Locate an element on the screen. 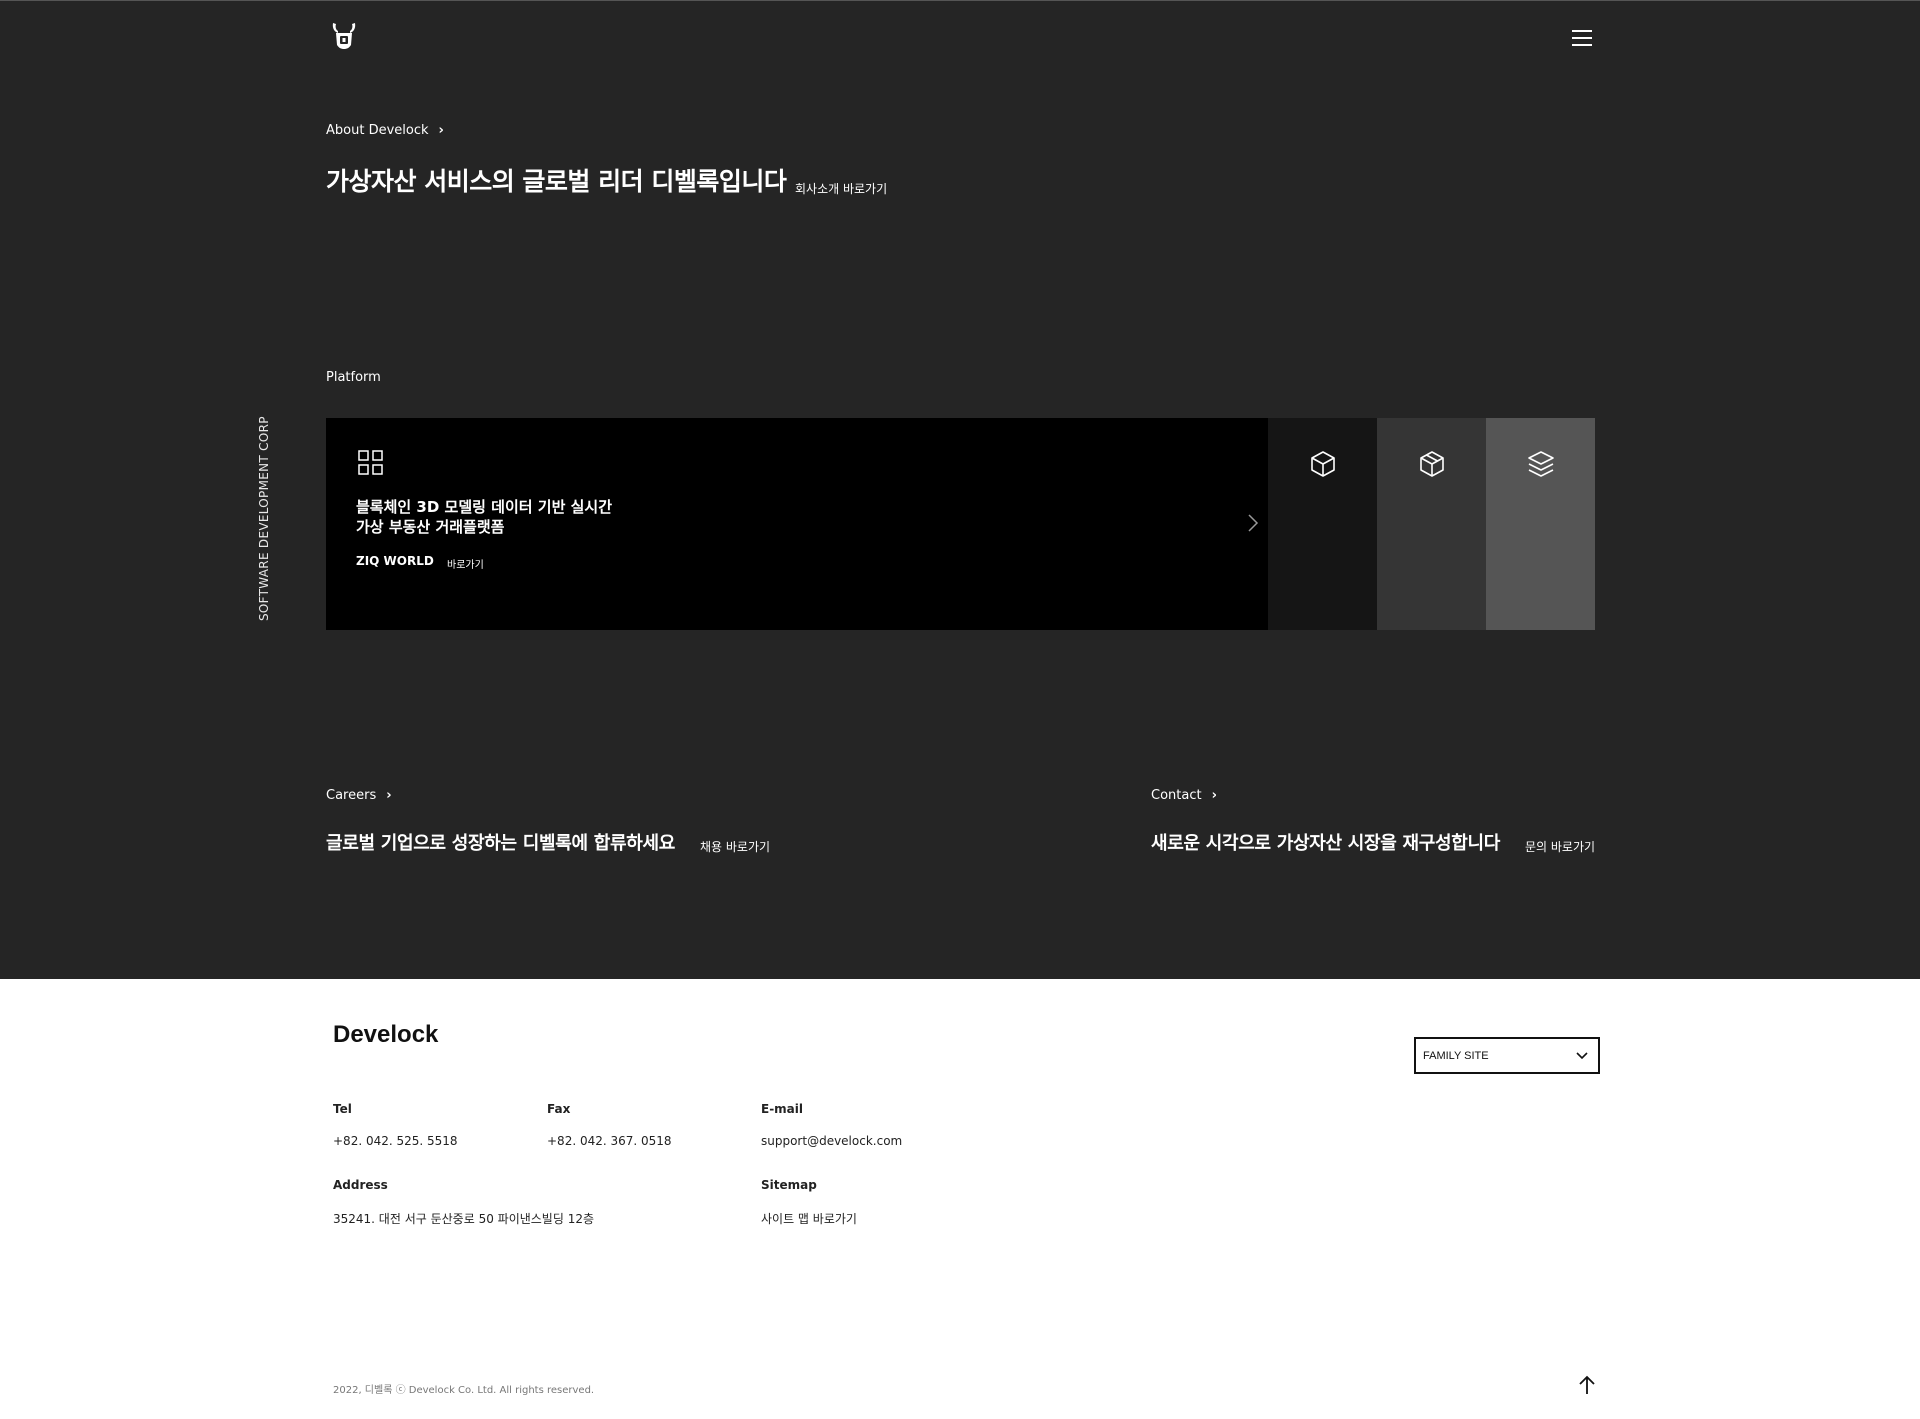  about-develock-link: About Develock › is located at coordinates (385, 130).